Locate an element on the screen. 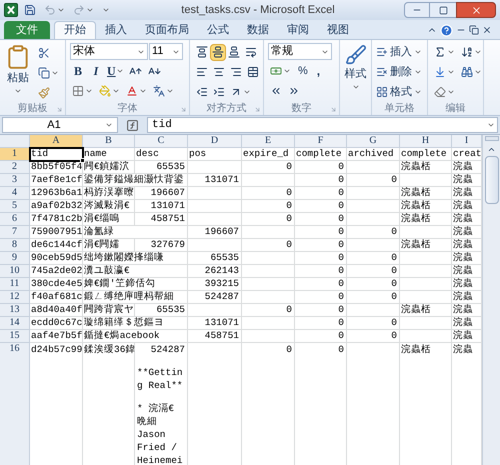  row-header: 8 is located at coordinates (15, 245).